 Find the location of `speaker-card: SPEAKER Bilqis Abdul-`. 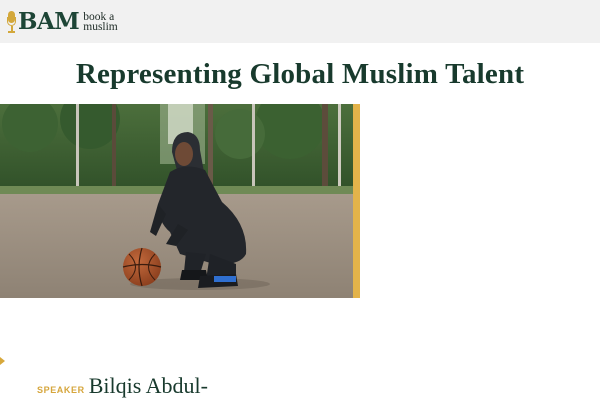

speaker-card: SPEAKER Bilqis Abdul- is located at coordinates (122, 386).